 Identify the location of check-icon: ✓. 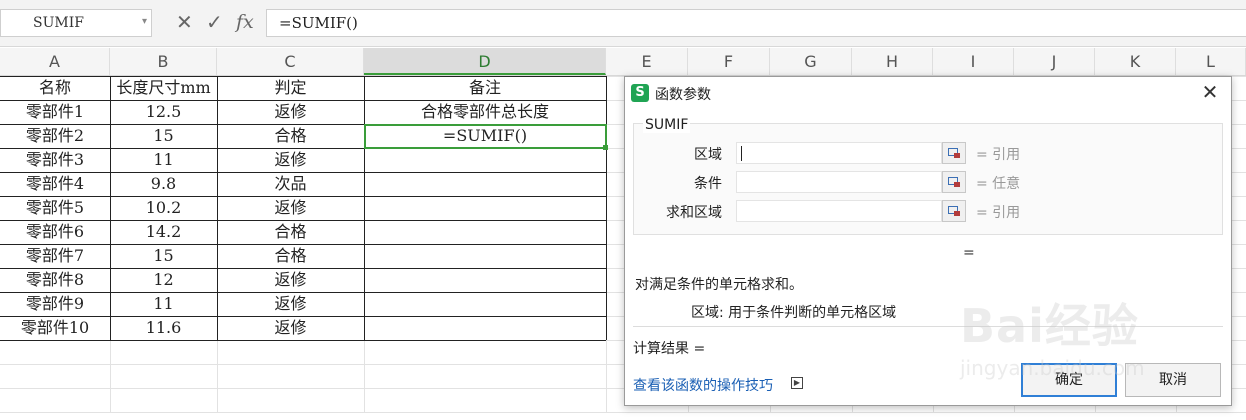
(214, 22).